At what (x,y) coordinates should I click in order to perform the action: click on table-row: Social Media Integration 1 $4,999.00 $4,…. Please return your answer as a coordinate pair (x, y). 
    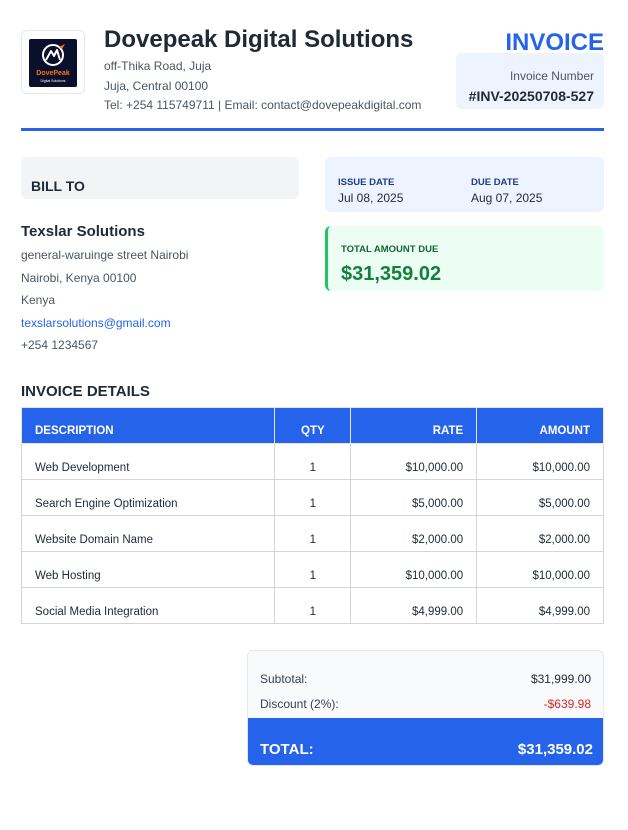
    Looking at the image, I should click on (312, 605).